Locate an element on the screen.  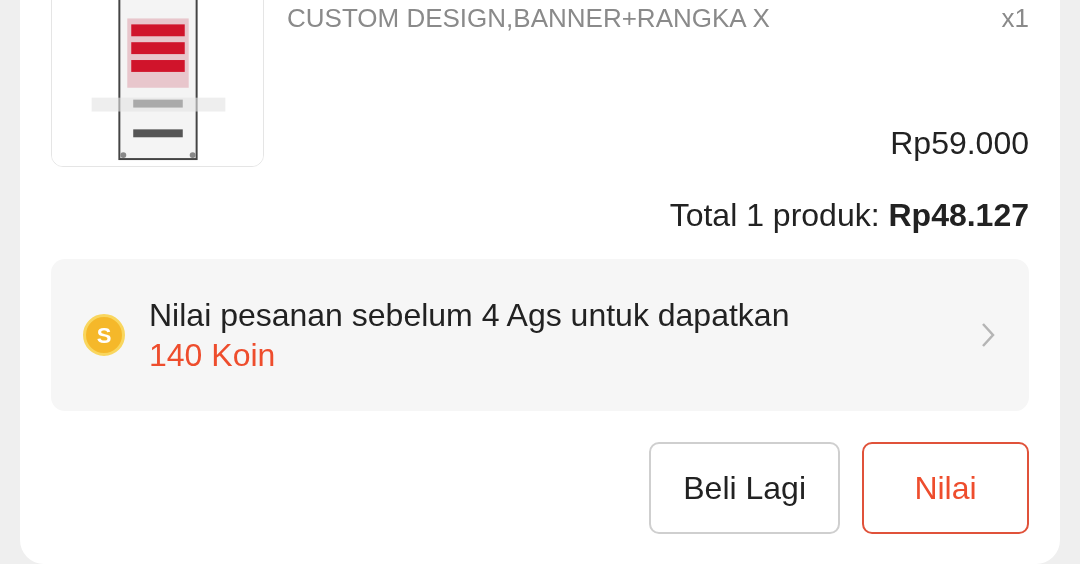
quantity: x1 is located at coordinates (1015, 18).